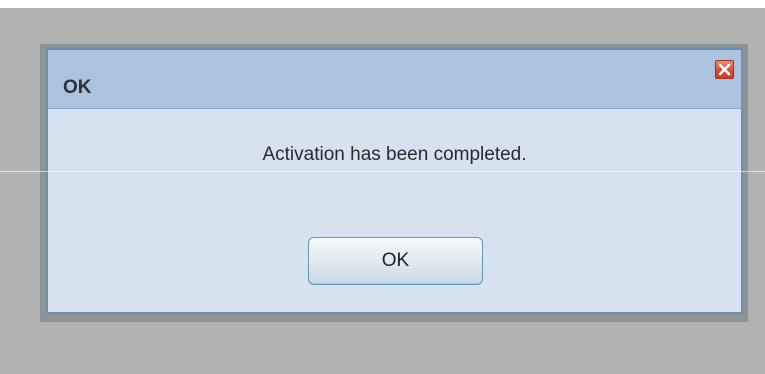  What do you see at coordinates (394, 154) in the screenshot?
I see `dialog-message: Activation has been completed.` at bounding box center [394, 154].